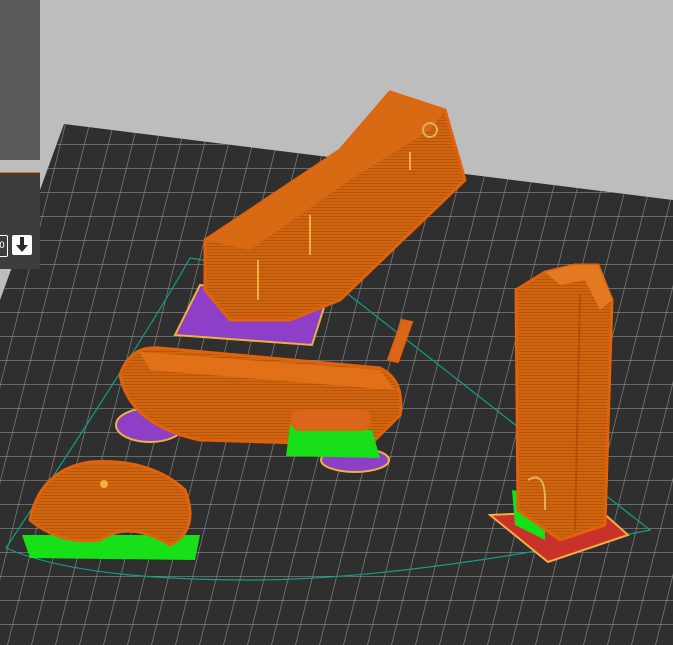  Describe the element at coordinates (22, 245) in the screenshot. I see `download-arrow-icon` at that location.